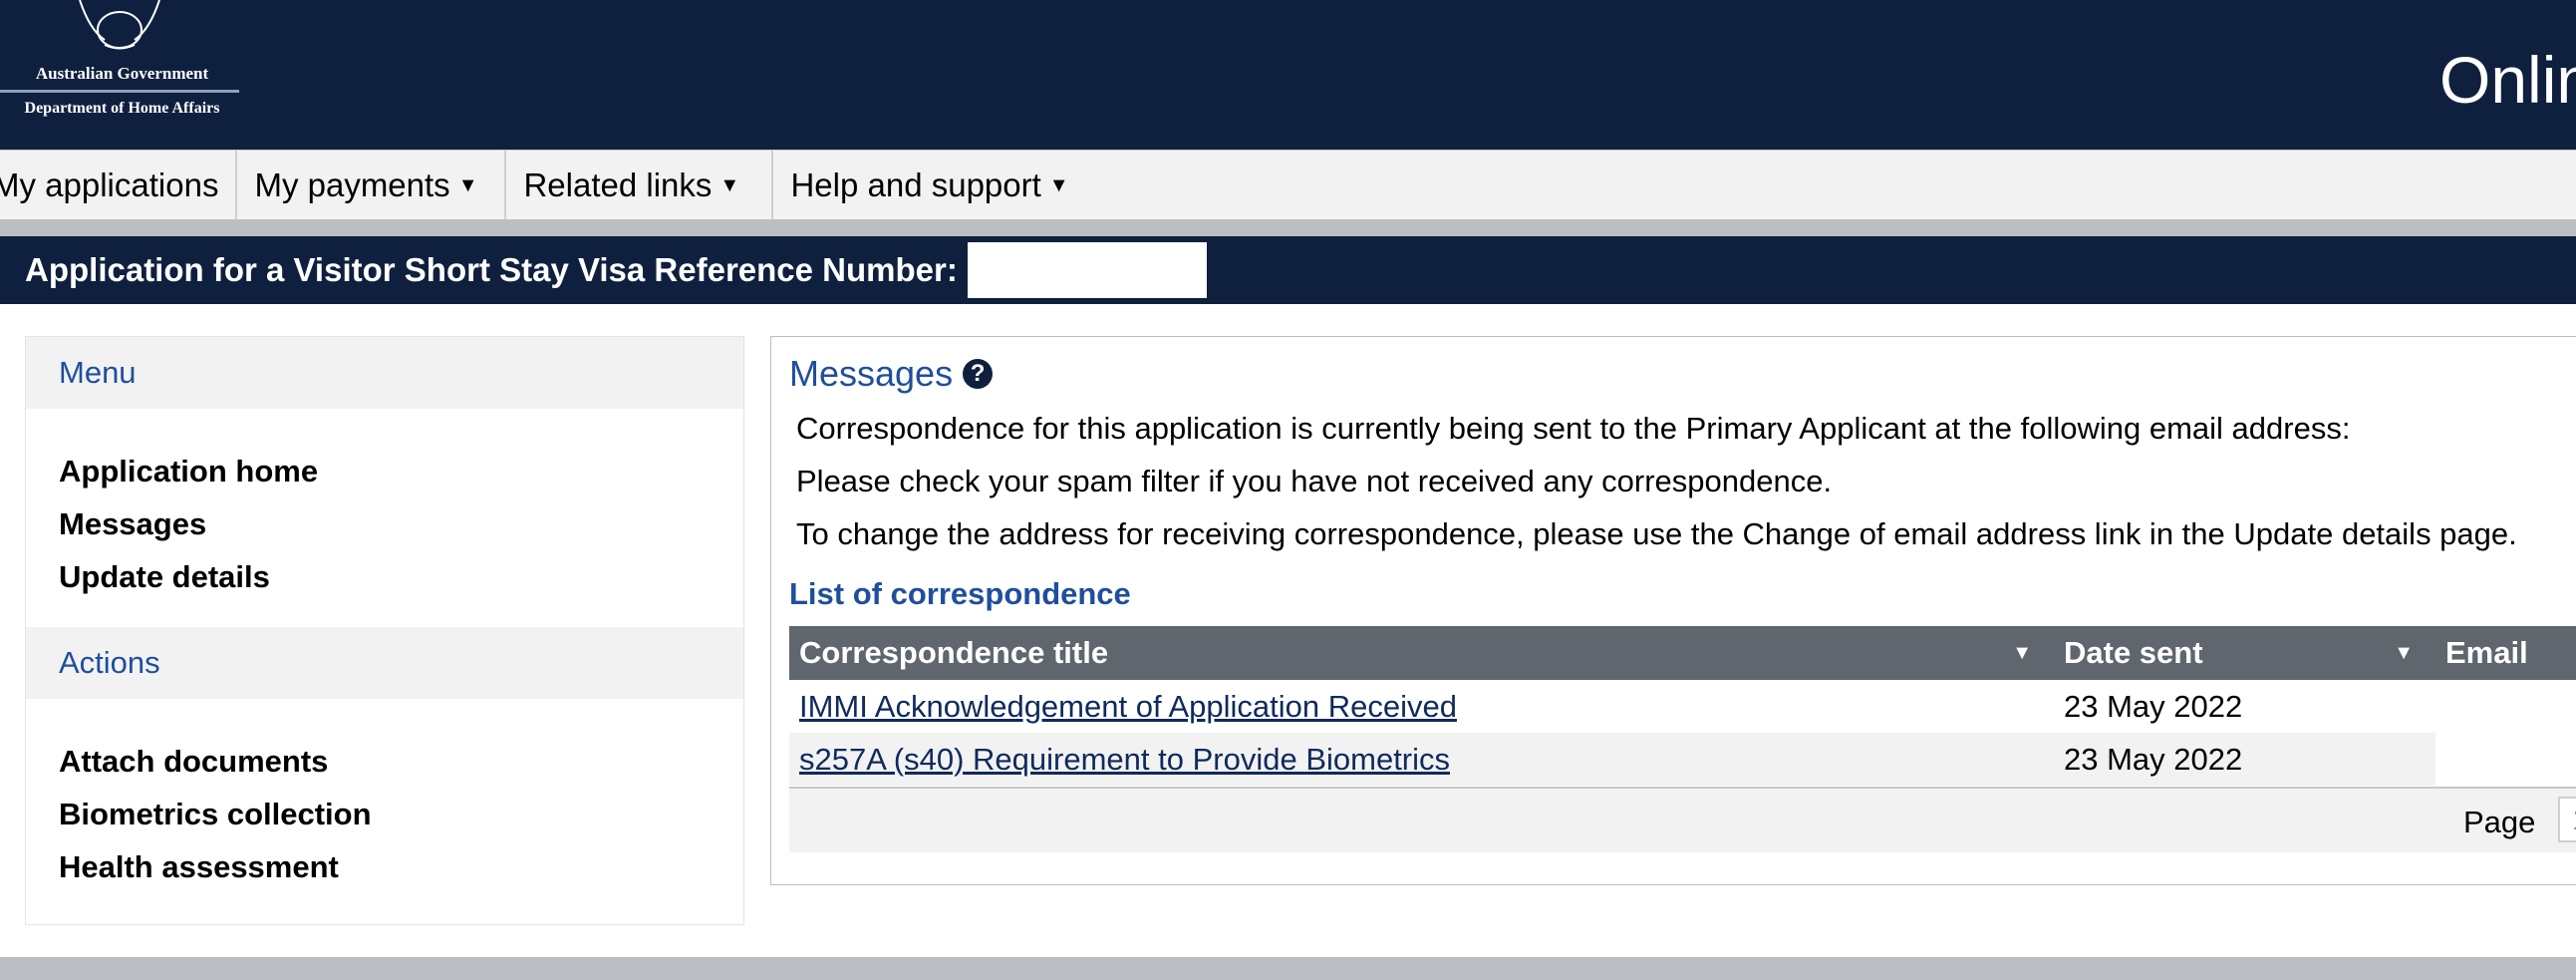 This screenshot has width=2576, height=980. I want to click on nav-label: My payments, so click(352, 184).